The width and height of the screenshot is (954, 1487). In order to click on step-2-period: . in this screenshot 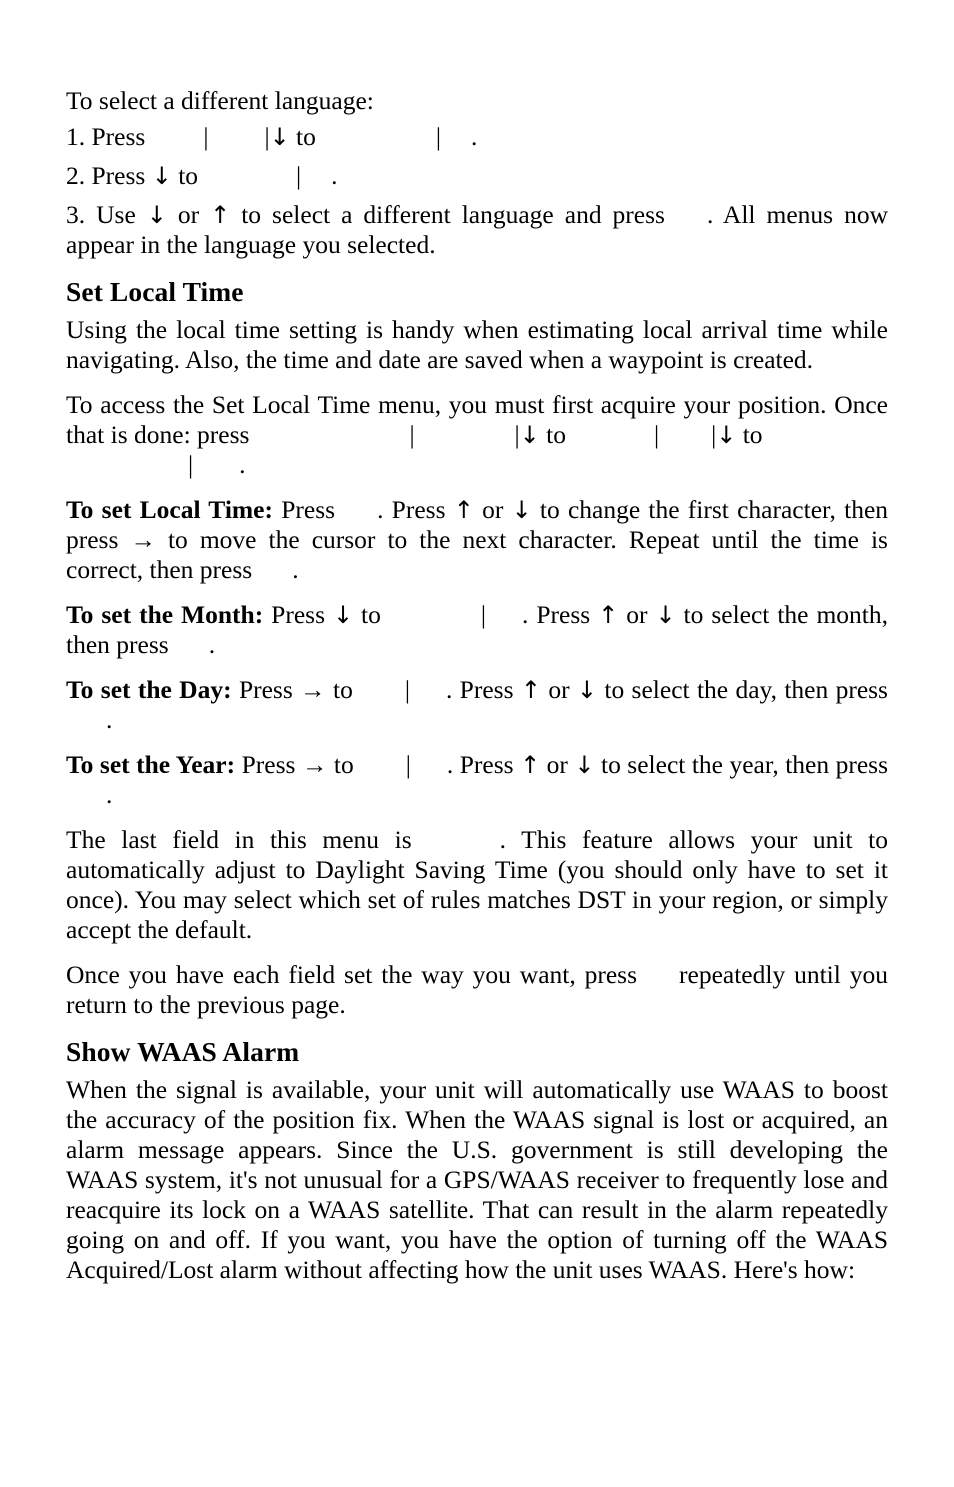, I will do `click(334, 175)`.